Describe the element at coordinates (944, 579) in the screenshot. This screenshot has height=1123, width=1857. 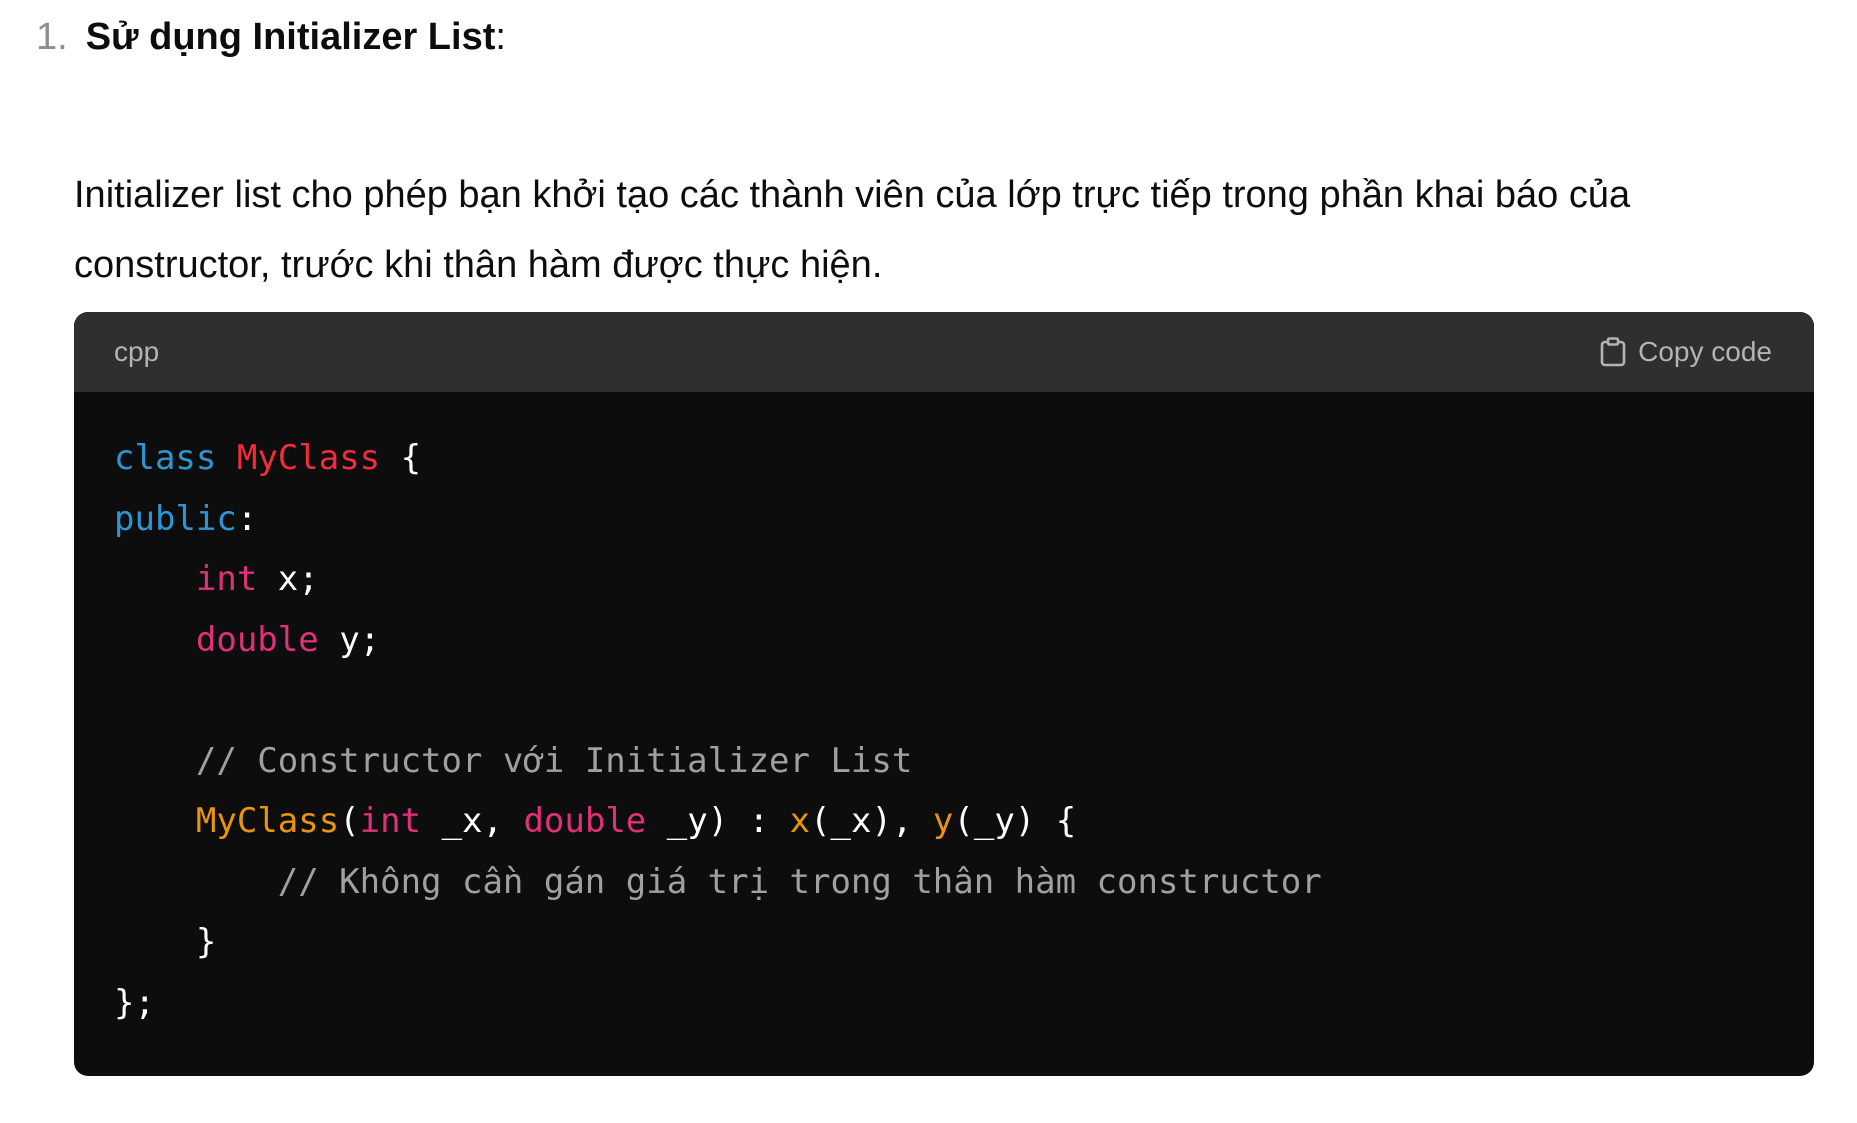
I see `code-line: int x;` at that location.